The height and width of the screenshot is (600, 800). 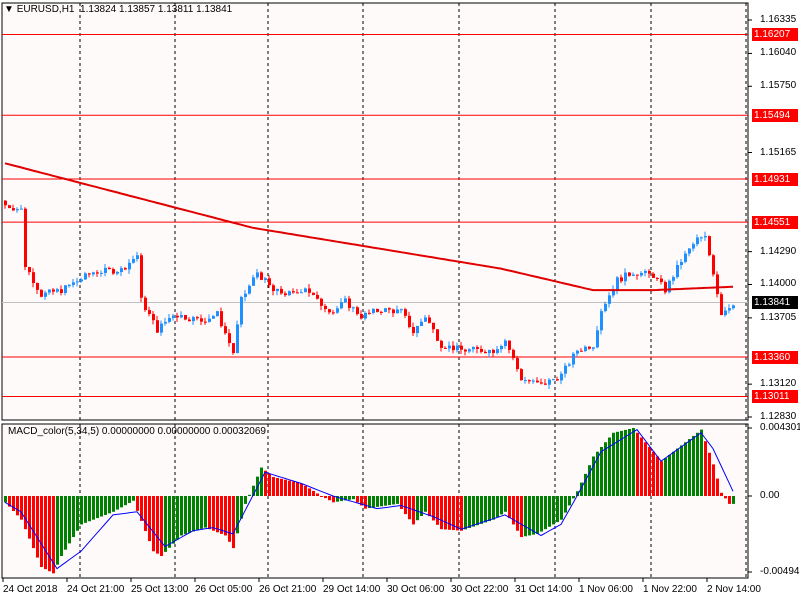 What do you see at coordinates (778, 19) in the screenshot?
I see `price-axis-label: 1.16335` at bounding box center [778, 19].